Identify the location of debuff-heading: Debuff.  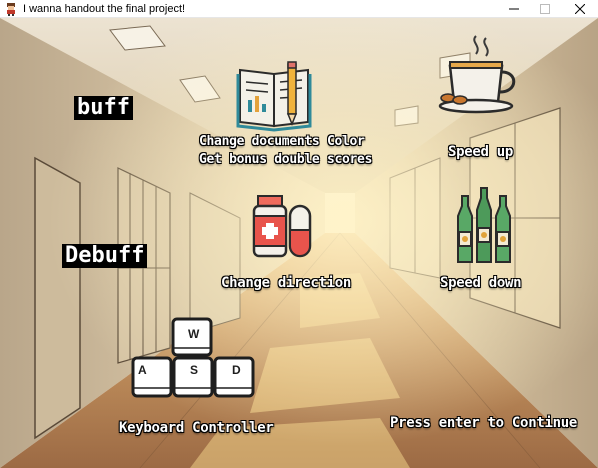
(105, 256).